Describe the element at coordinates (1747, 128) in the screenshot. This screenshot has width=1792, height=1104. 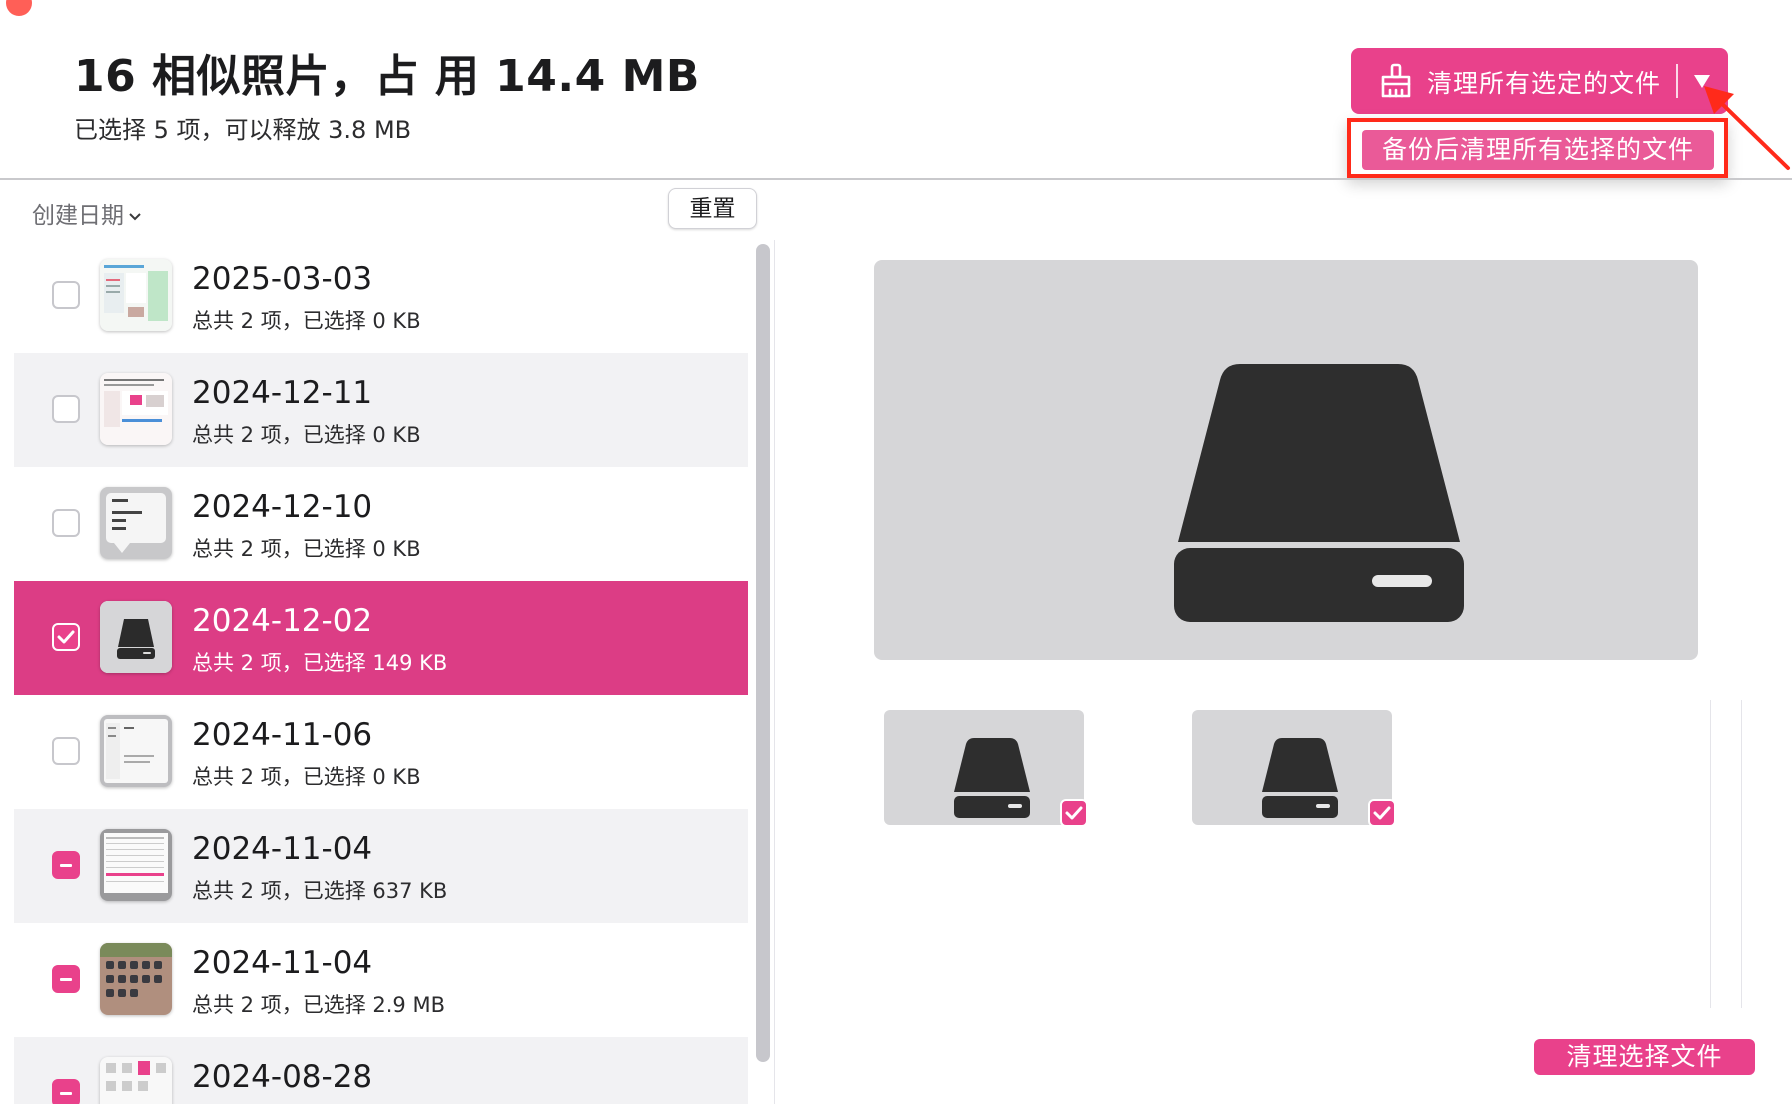
I see `annotation-arrow-icon` at that location.